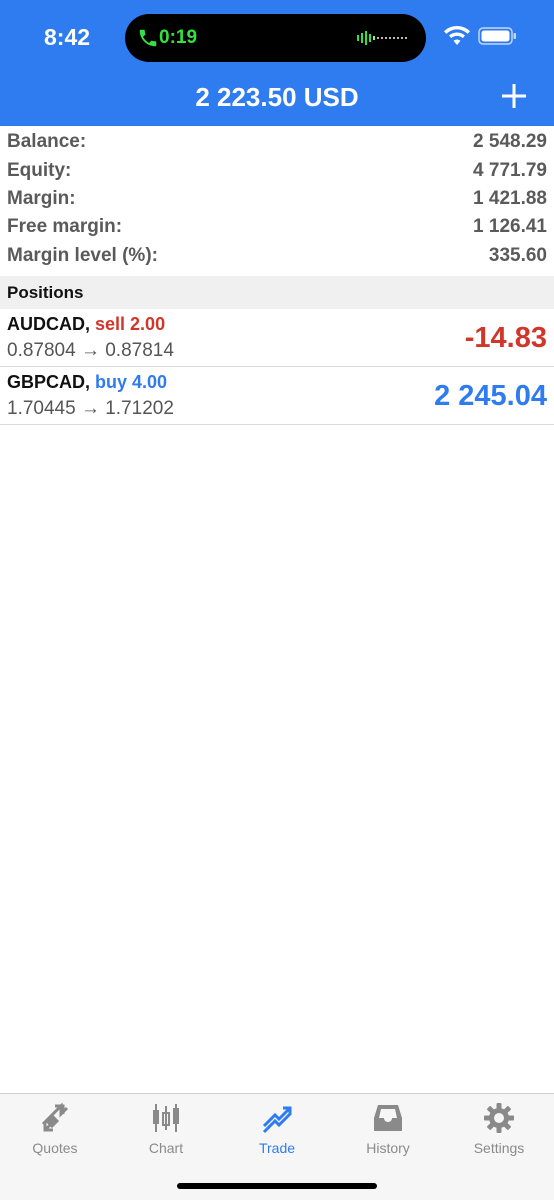 The height and width of the screenshot is (1200, 554). Describe the element at coordinates (39, 170) in the screenshot. I see `summary-label: Equity:` at that location.